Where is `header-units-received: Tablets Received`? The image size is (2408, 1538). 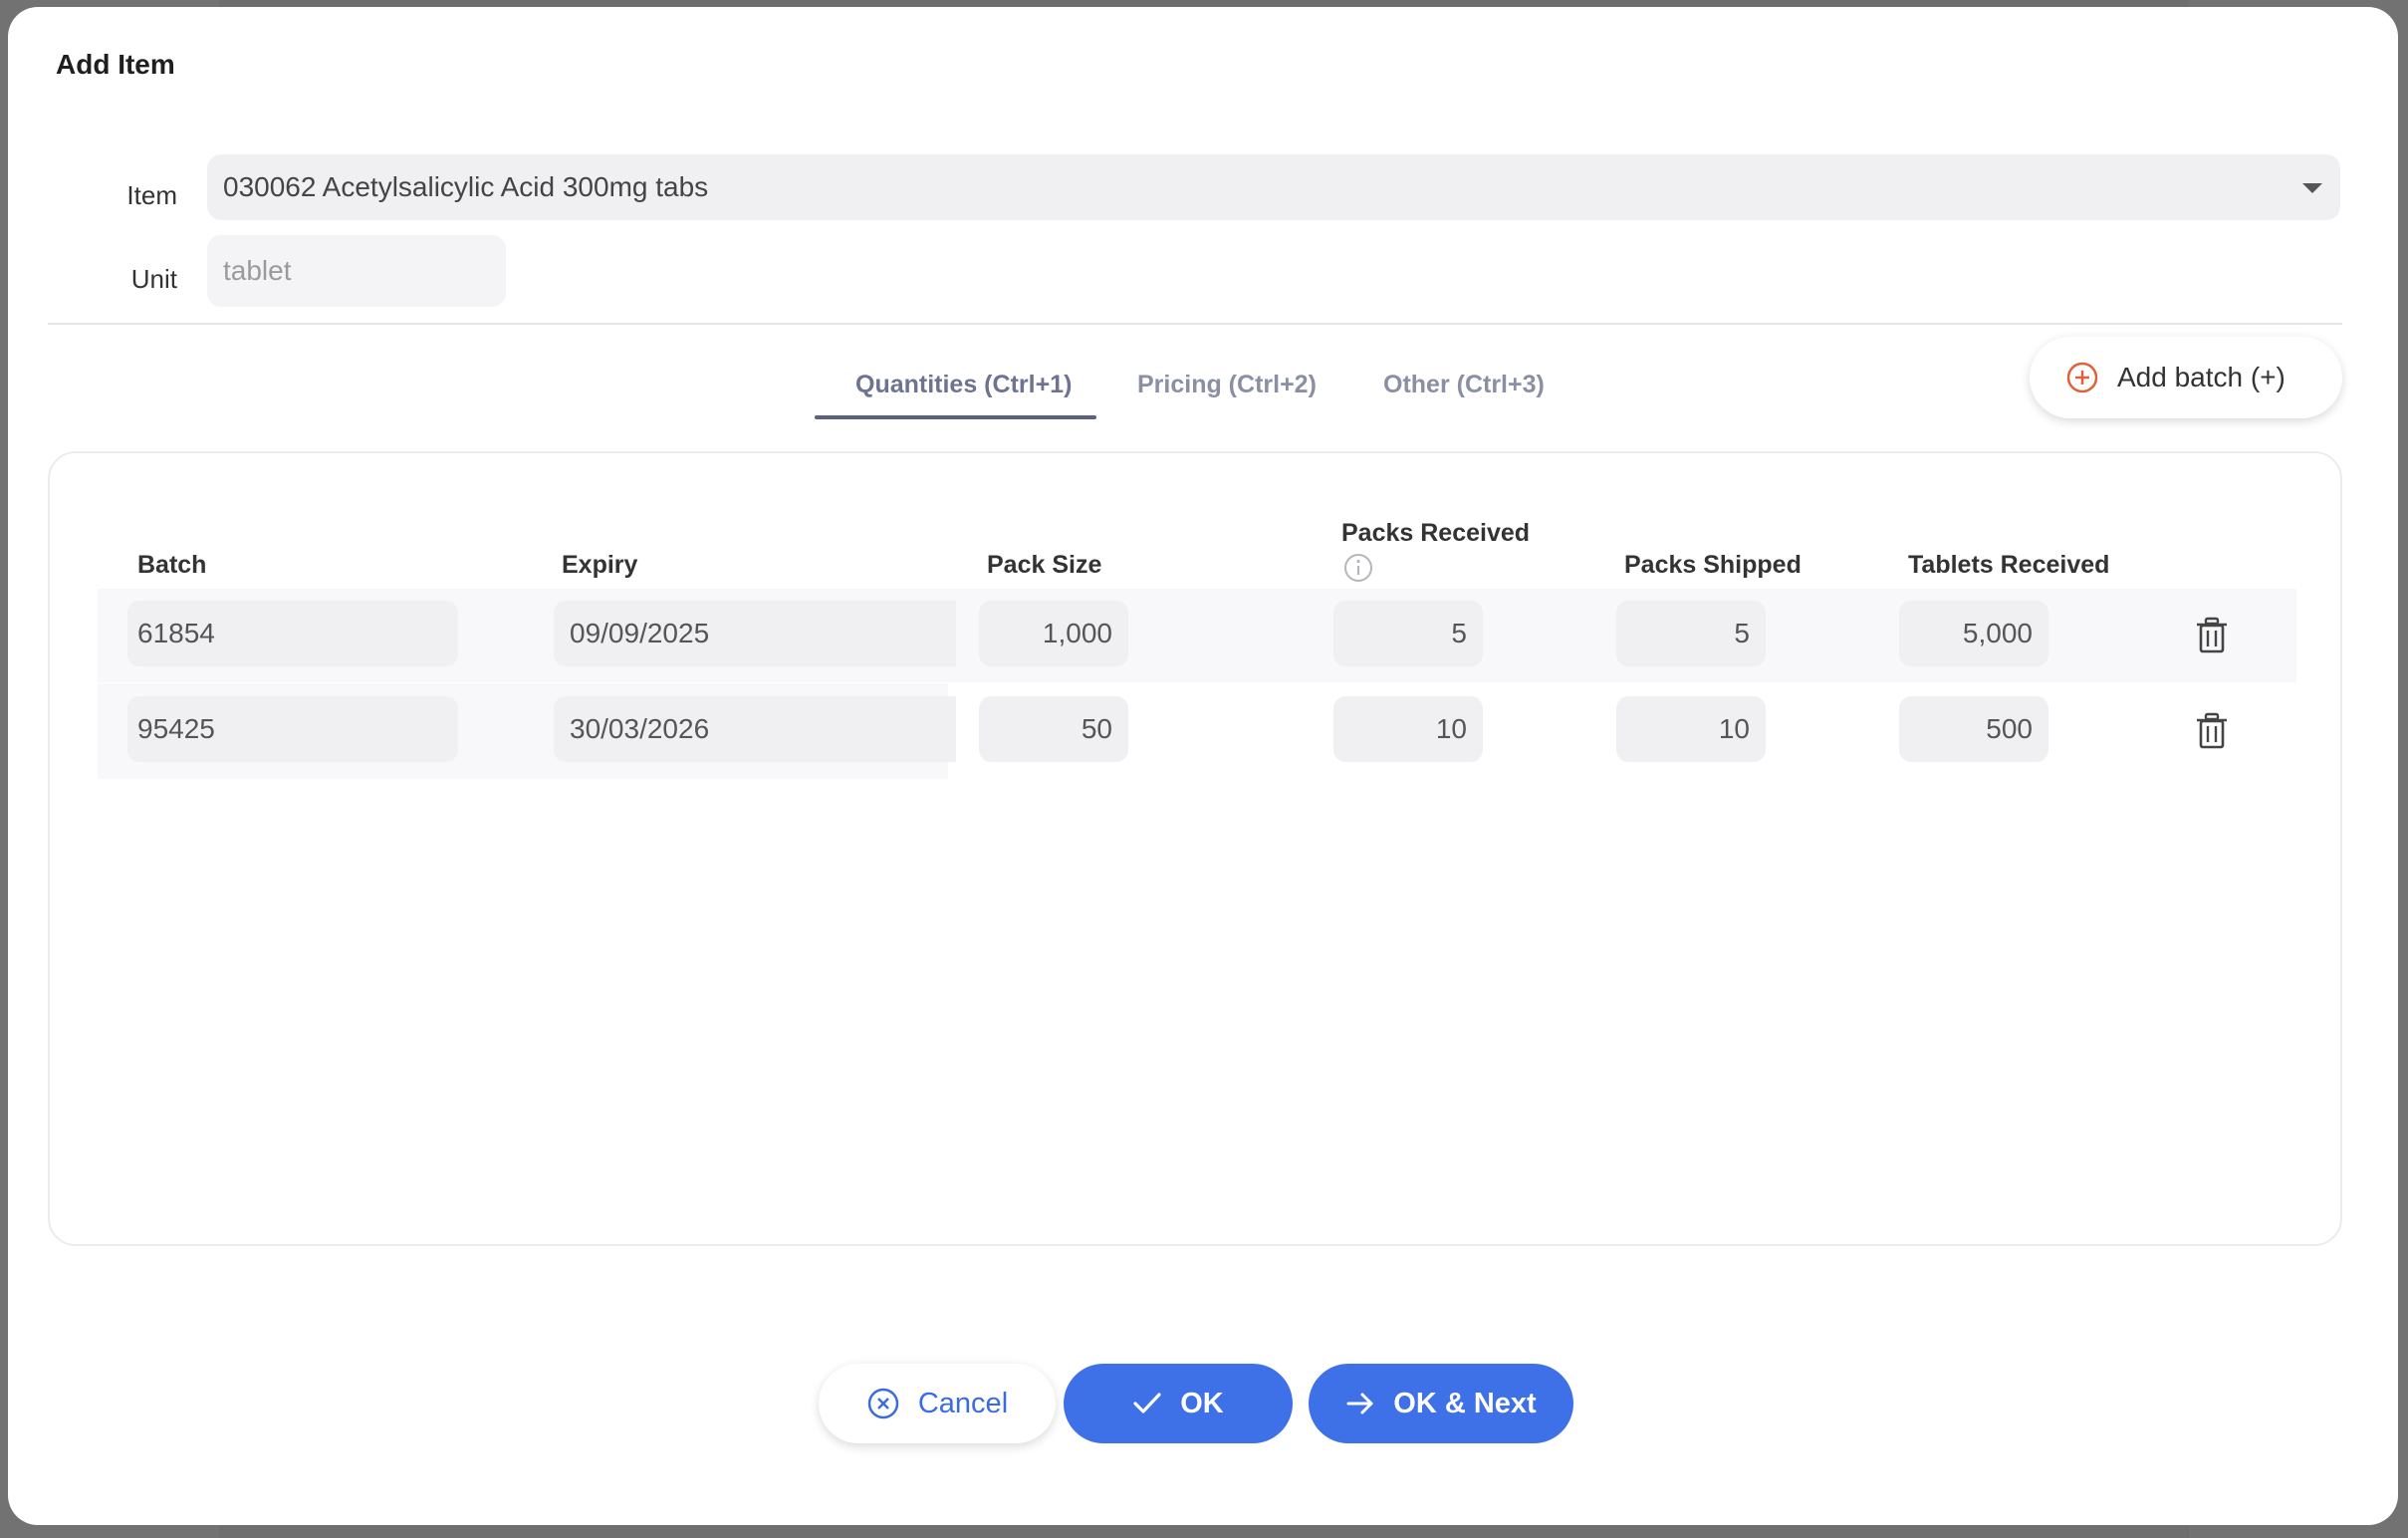
header-units-received: Tablets Received is located at coordinates (2009, 565).